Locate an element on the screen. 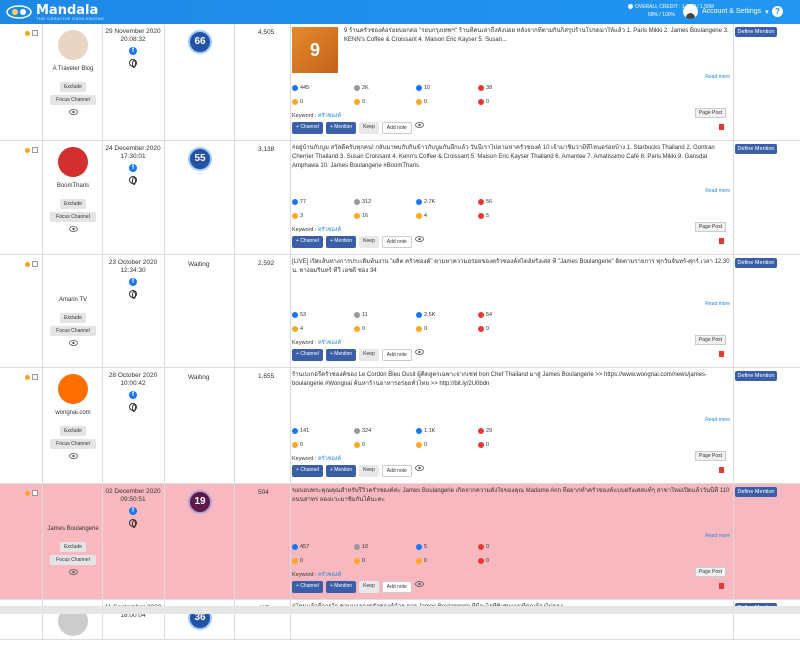 Image resolution: width=800 pixels, height=646 pixels. channel-name: wongnai.com is located at coordinates (73, 413).